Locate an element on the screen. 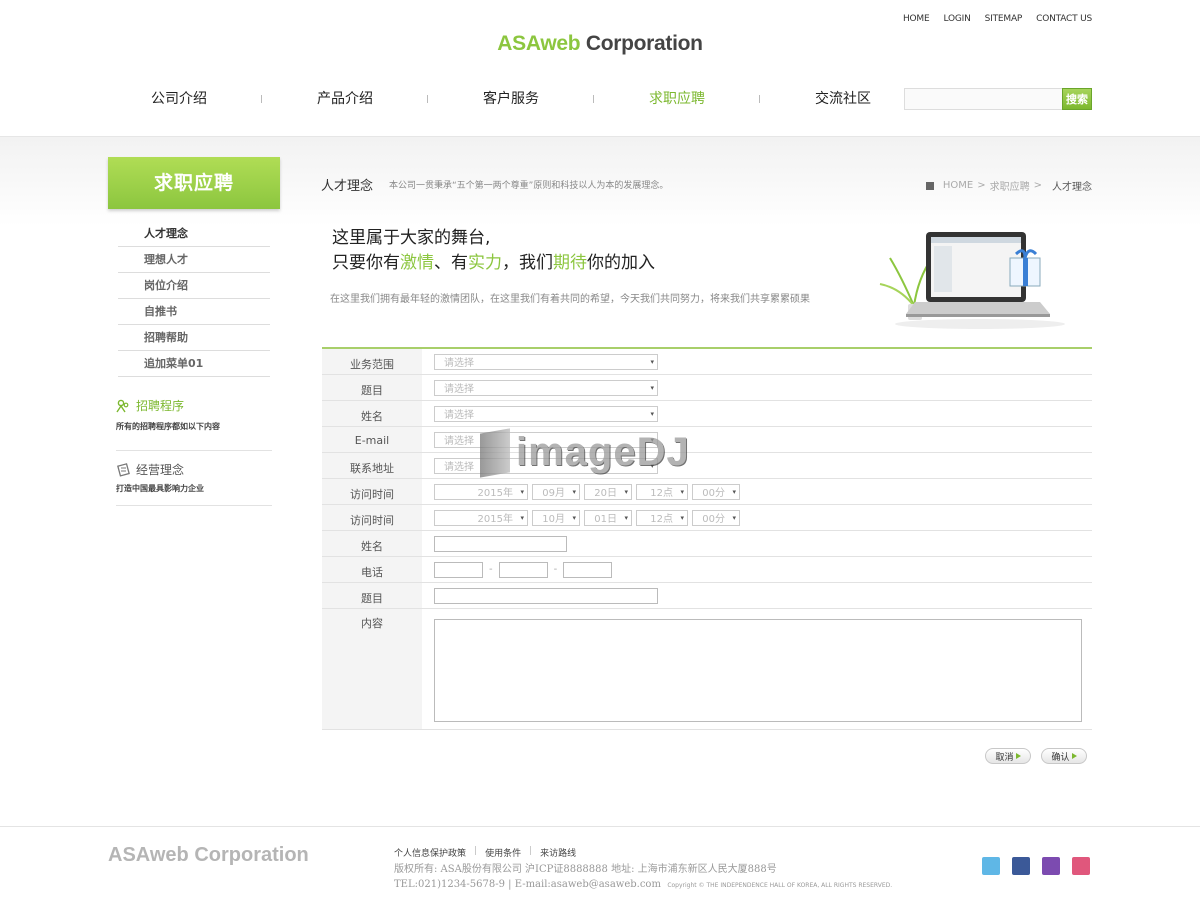 Image resolution: width=1200 pixels, height=921 pixels. home-icon is located at coordinates (929, 185).